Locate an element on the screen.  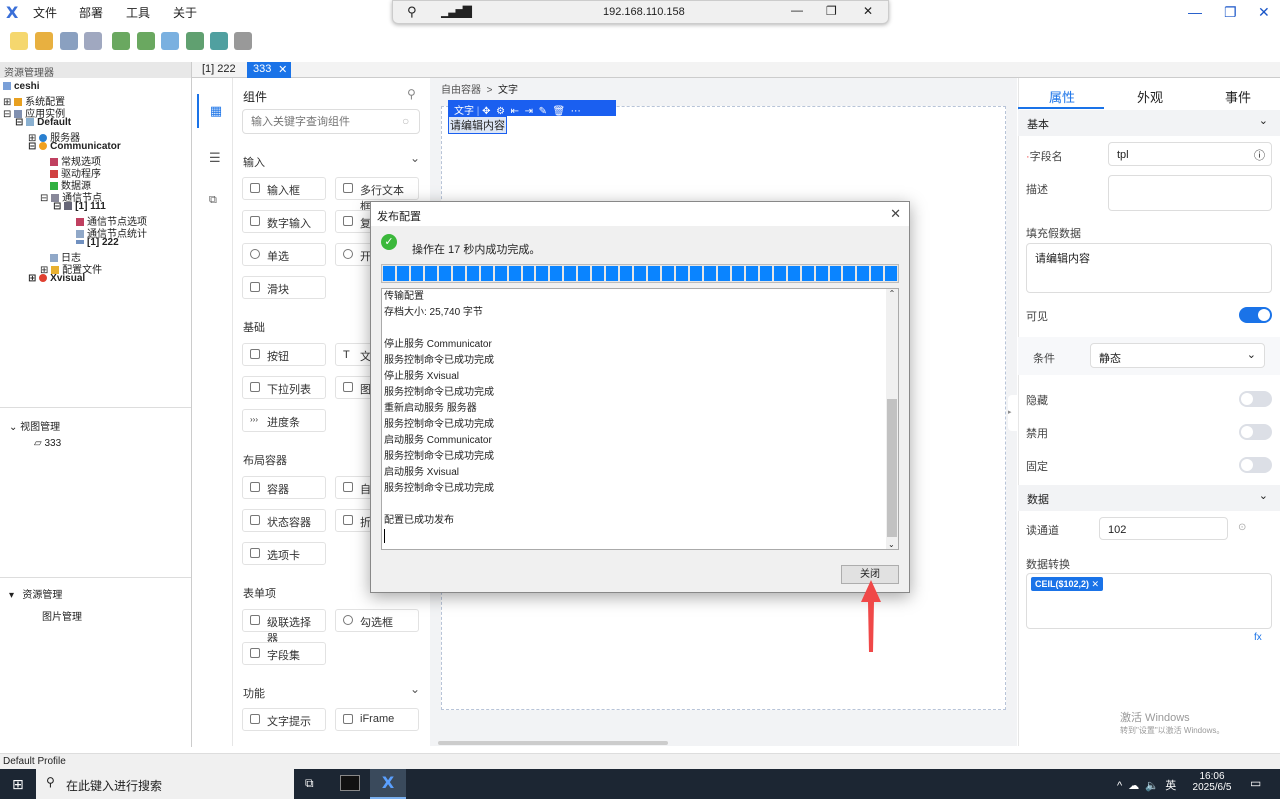
view-item-333: ▱ 333 is located at coordinates (47, 443).